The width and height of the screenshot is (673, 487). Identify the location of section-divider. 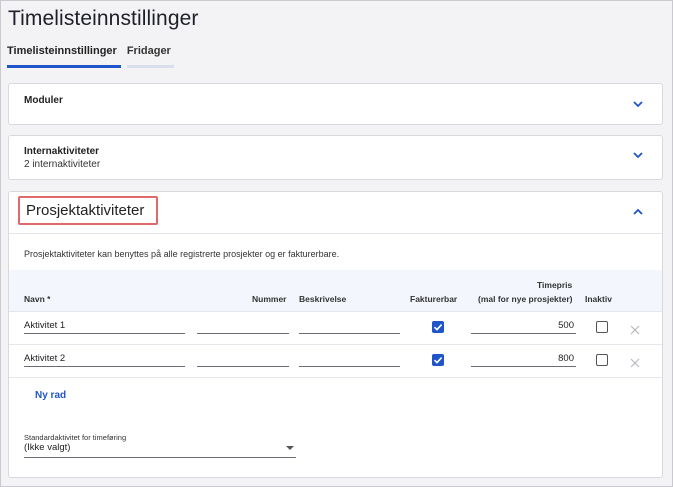
(335, 233).